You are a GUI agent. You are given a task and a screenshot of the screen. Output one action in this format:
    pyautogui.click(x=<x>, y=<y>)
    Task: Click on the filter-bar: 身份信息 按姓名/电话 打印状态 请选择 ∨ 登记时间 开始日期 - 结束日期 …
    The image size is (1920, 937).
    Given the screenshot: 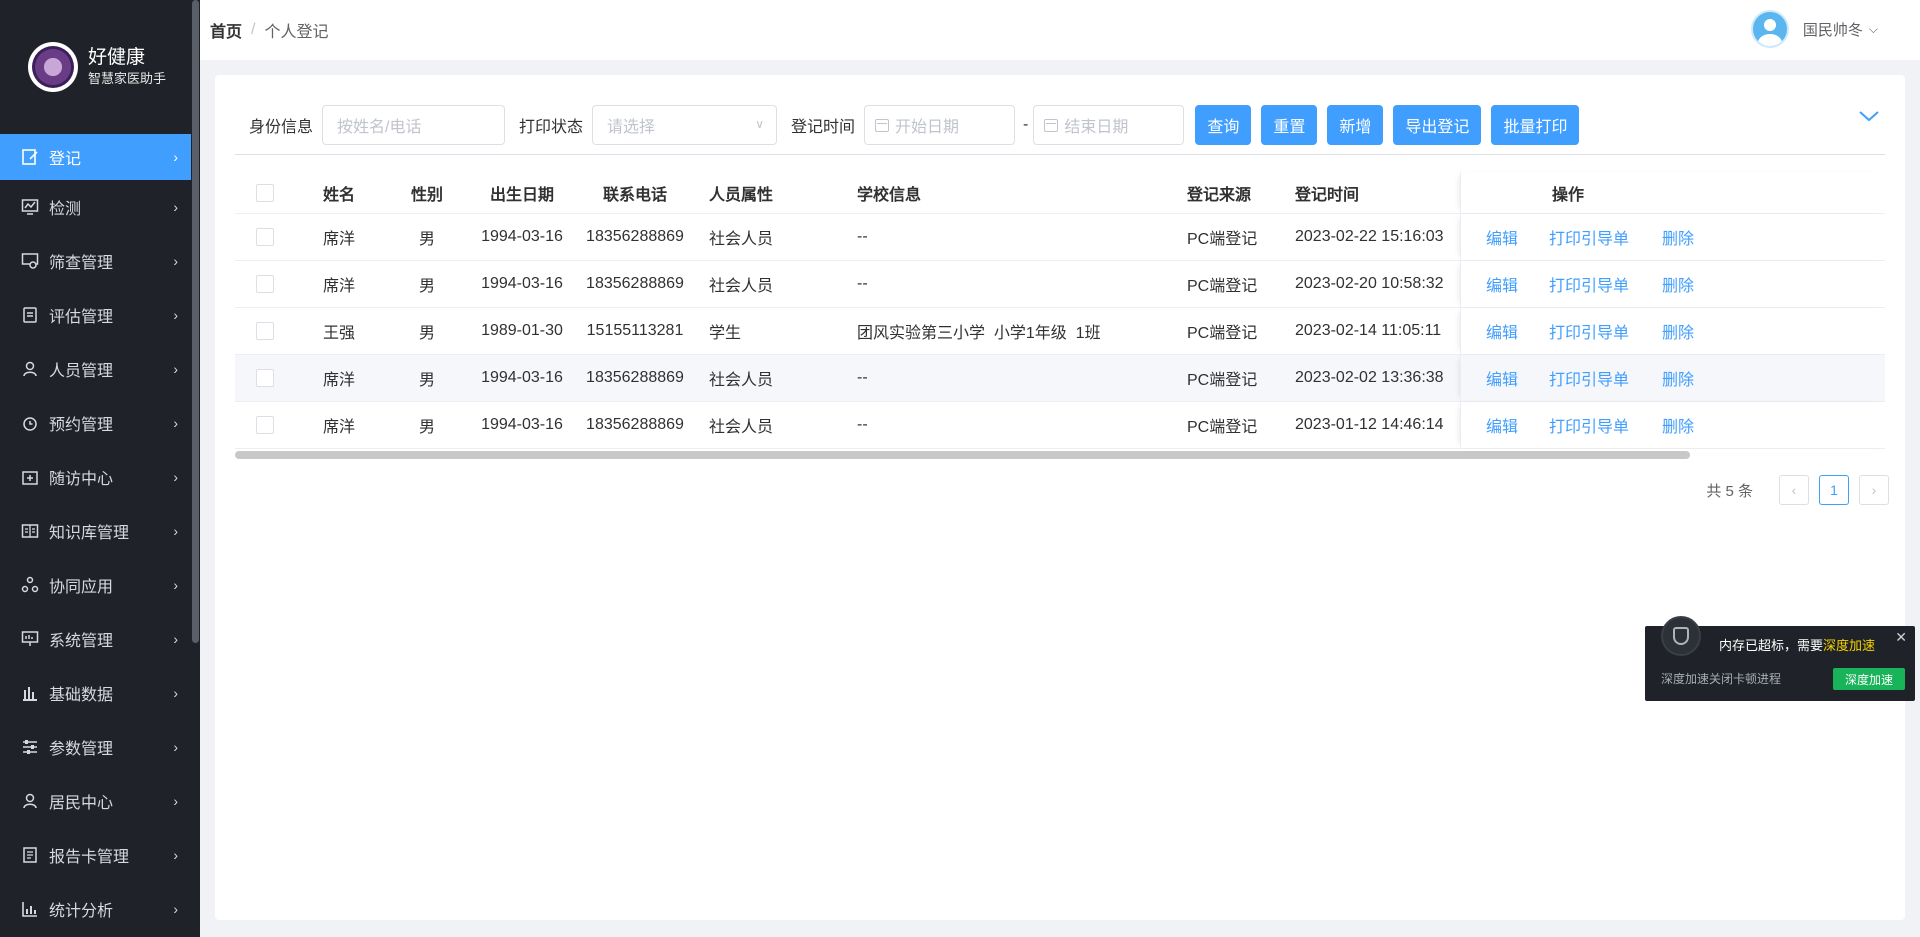 What is the action you would take?
    pyautogui.click(x=1074, y=125)
    